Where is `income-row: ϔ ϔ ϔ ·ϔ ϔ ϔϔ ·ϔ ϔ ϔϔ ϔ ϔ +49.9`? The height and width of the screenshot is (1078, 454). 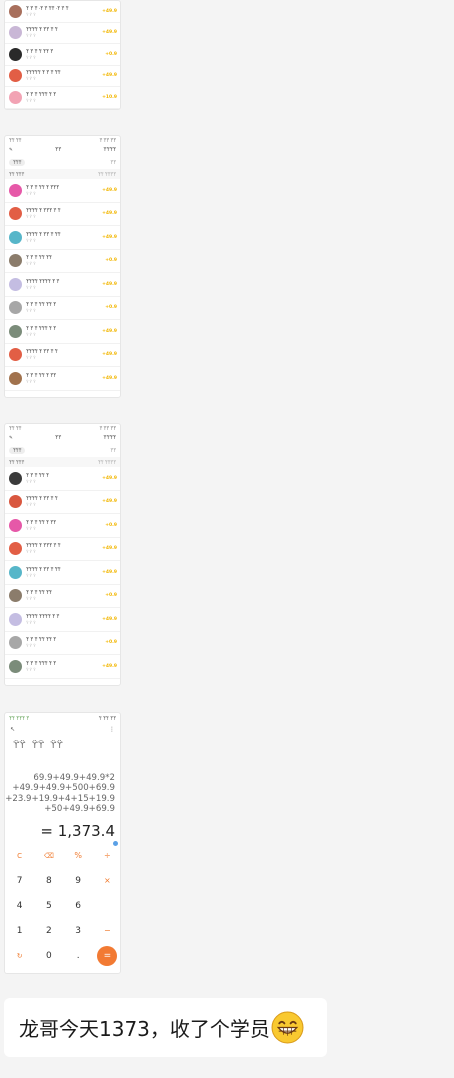 income-row: ϔ ϔ ϔ ·ϔ ϔ ϔϔ ·ϔ ϔ ϔϔ ϔ ϔ +49.9 is located at coordinates (62, 12).